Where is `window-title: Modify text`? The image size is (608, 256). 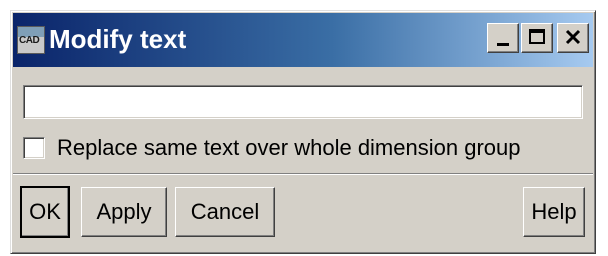 window-title: Modify text is located at coordinates (118, 39).